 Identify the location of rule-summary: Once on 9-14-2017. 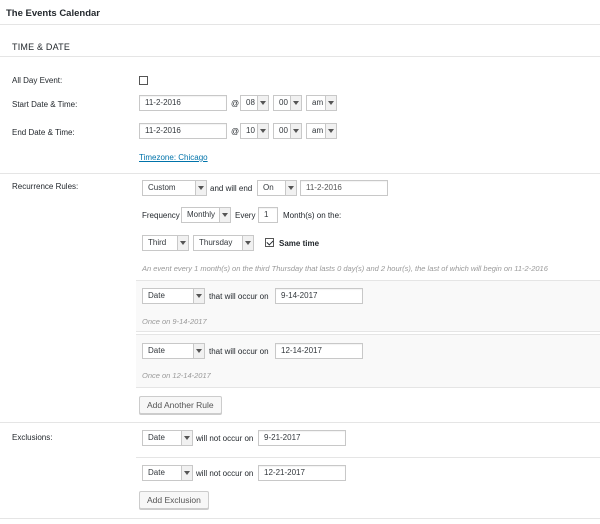
(174, 321).